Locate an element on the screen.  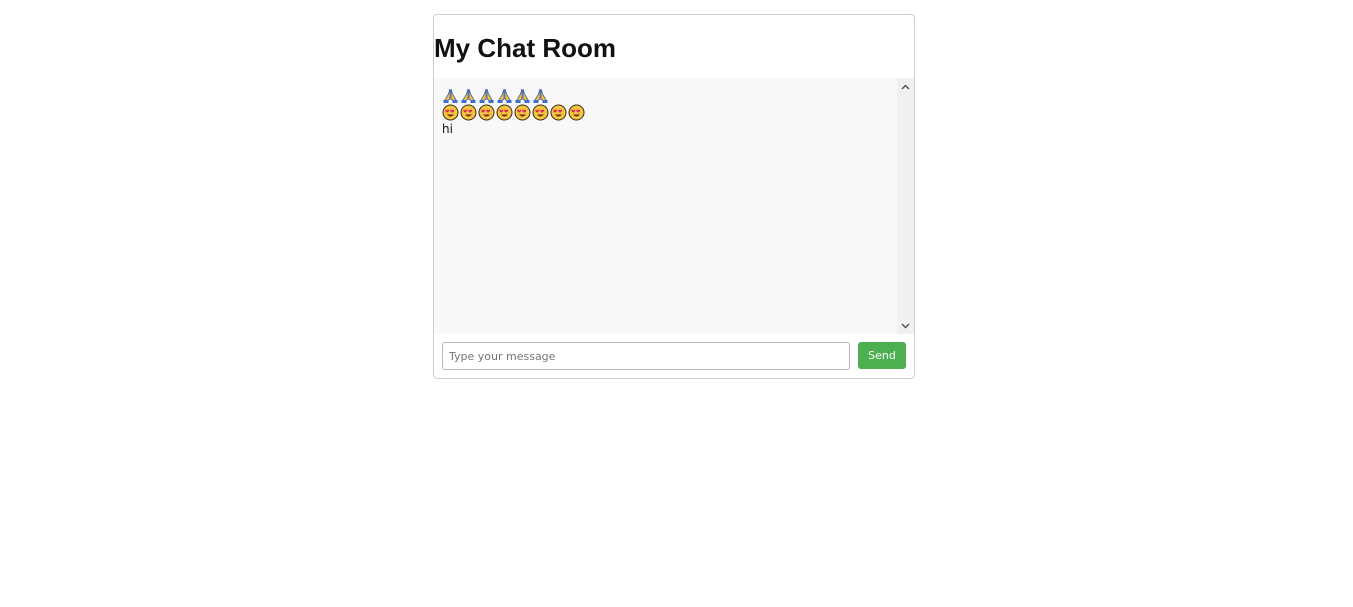
page-title: My Chat Room is located at coordinates (525, 48).